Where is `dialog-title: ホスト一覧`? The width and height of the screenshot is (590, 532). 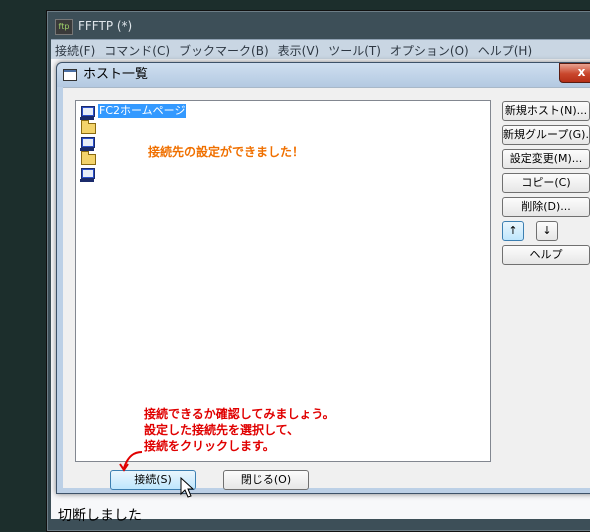
dialog-title: ホスト一覧 is located at coordinates (116, 74).